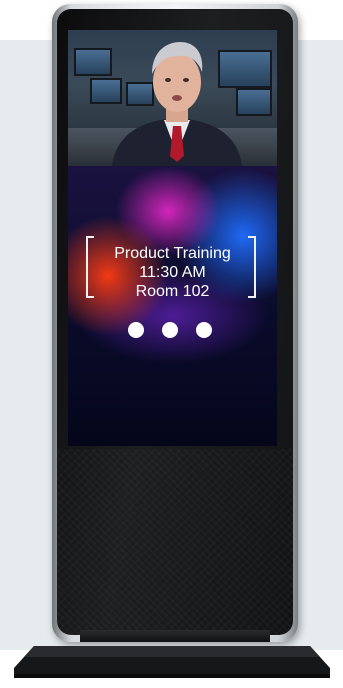 The height and width of the screenshot is (688, 343). What do you see at coordinates (177, 104) in the screenshot?
I see `presenter-icon` at bounding box center [177, 104].